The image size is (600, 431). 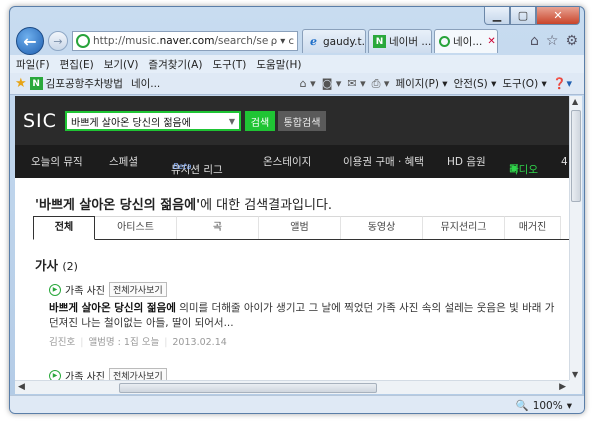 What do you see at coordinates (524, 83) in the screenshot?
I see `command-tools: 도구(O) ▾` at bounding box center [524, 83].